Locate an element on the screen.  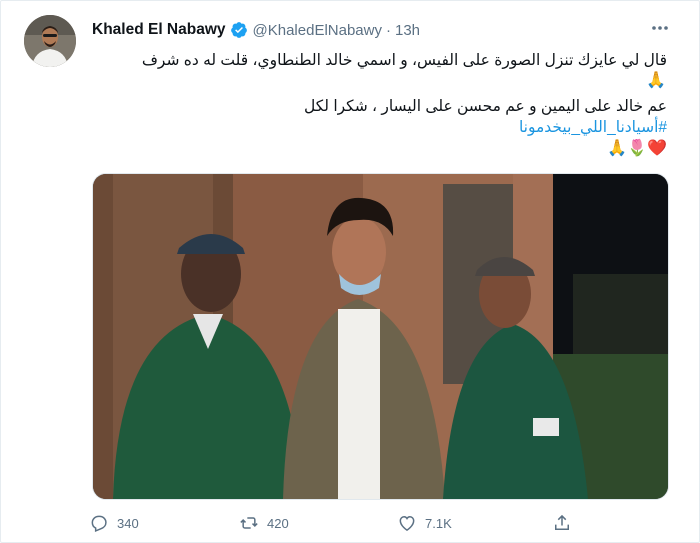
retweet-count: 420 is located at coordinates (278, 523).